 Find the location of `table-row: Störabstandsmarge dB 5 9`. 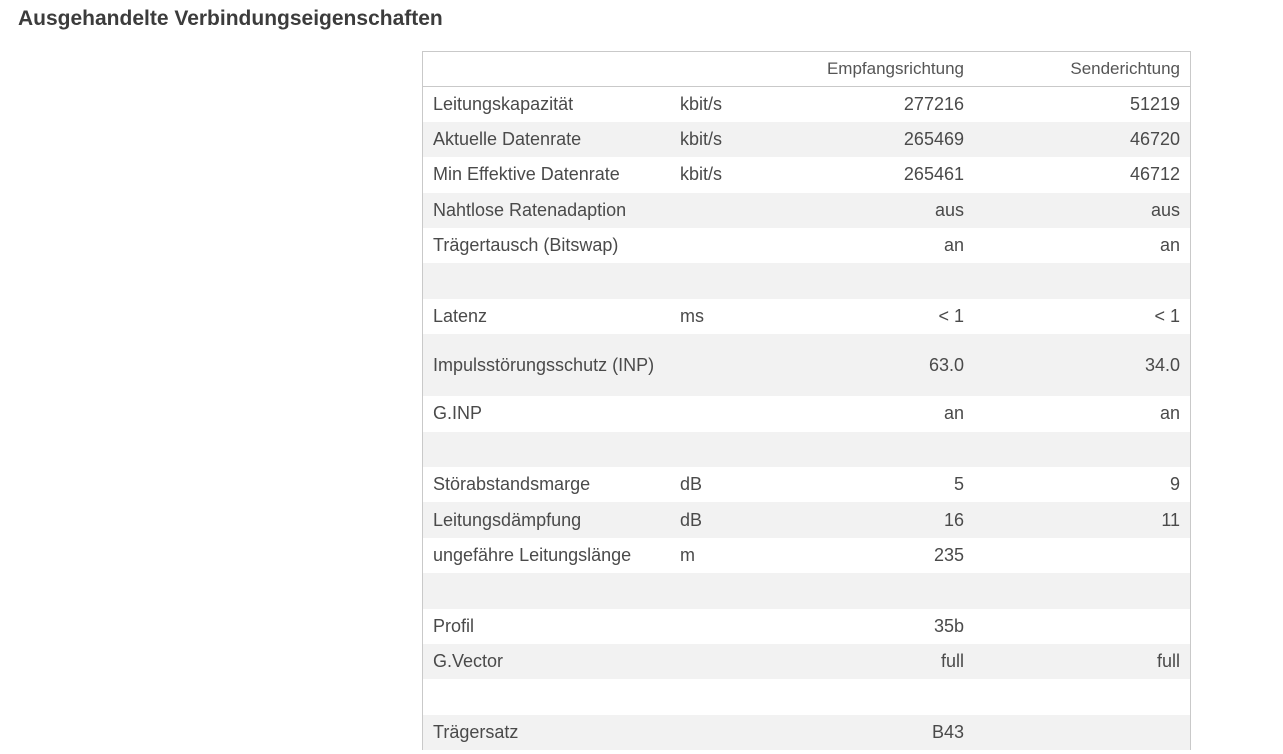

table-row: Störabstandsmarge dB 5 9 is located at coordinates (806, 485).